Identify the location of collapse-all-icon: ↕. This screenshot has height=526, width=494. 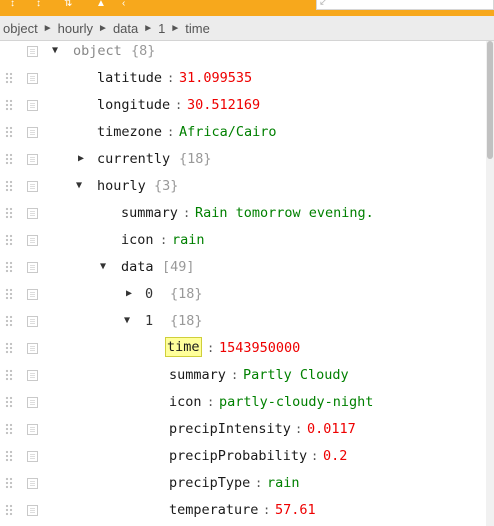
(42, 4).